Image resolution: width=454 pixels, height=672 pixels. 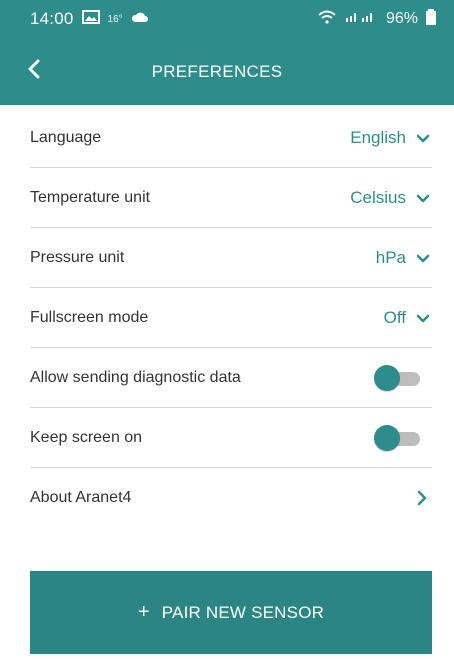 What do you see at coordinates (143, 611) in the screenshot?
I see `plus-icon: +` at bounding box center [143, 611].